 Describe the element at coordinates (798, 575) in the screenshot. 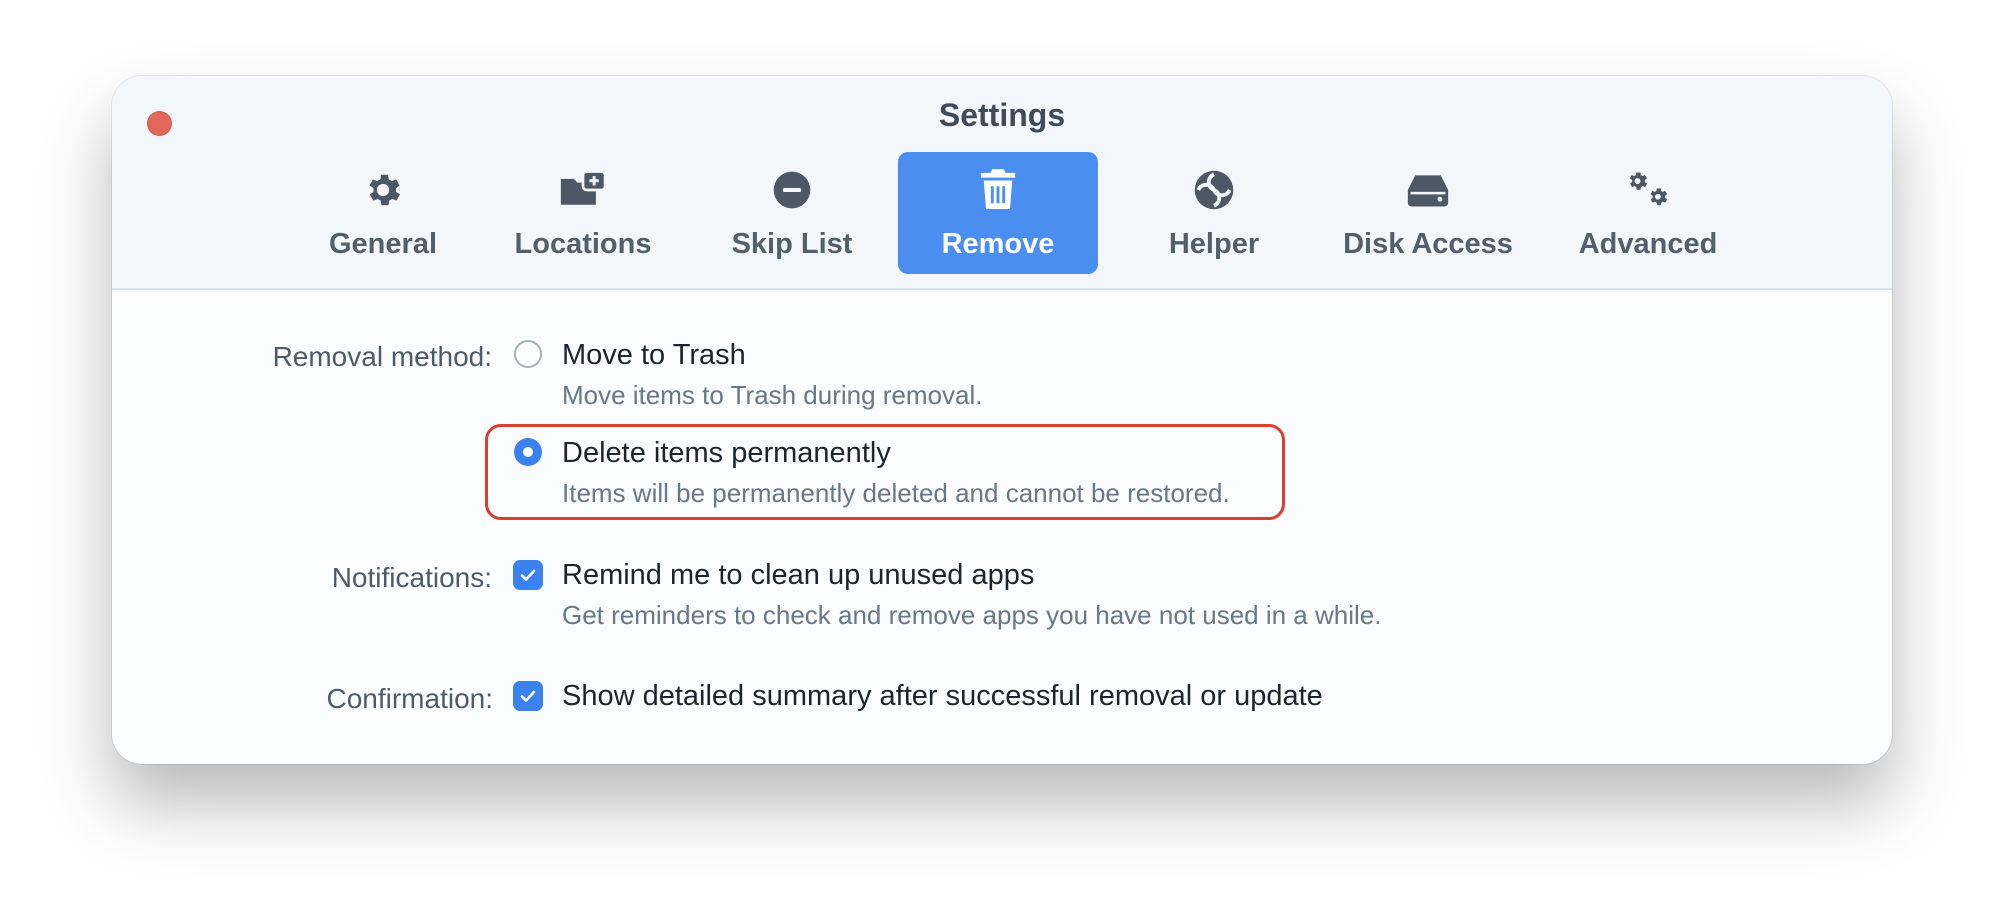

I see `notifications-option-title: Remind me to clean up unused apps` at that location.